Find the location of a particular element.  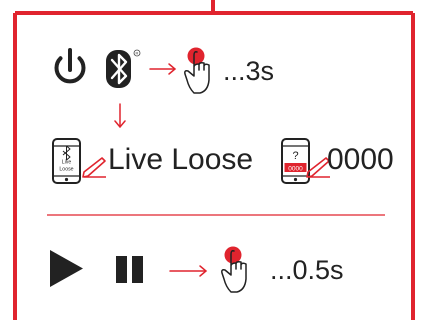

phone-screen-line-2: Loose is located at coordinates (66, 170).